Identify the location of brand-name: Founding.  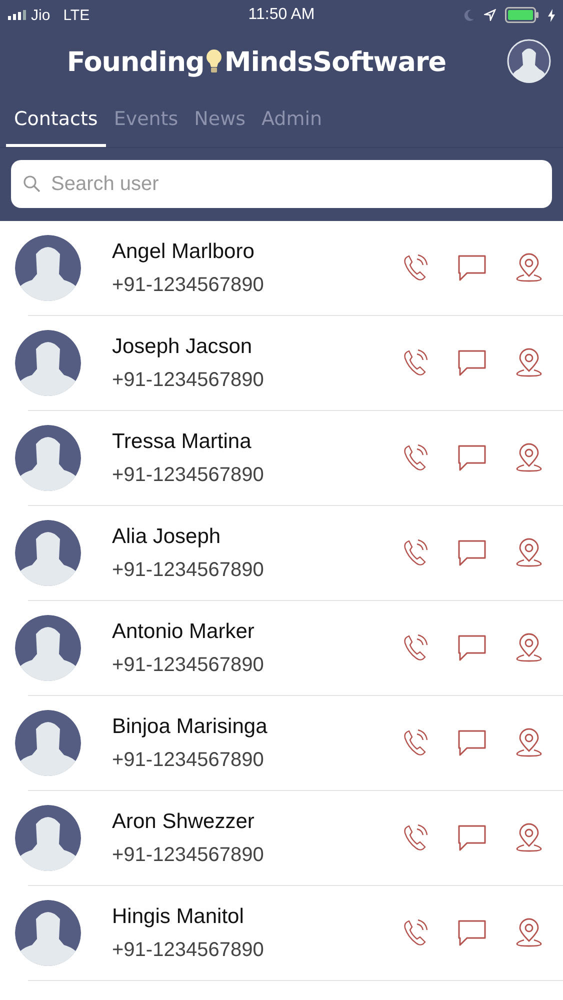
(135, 62).